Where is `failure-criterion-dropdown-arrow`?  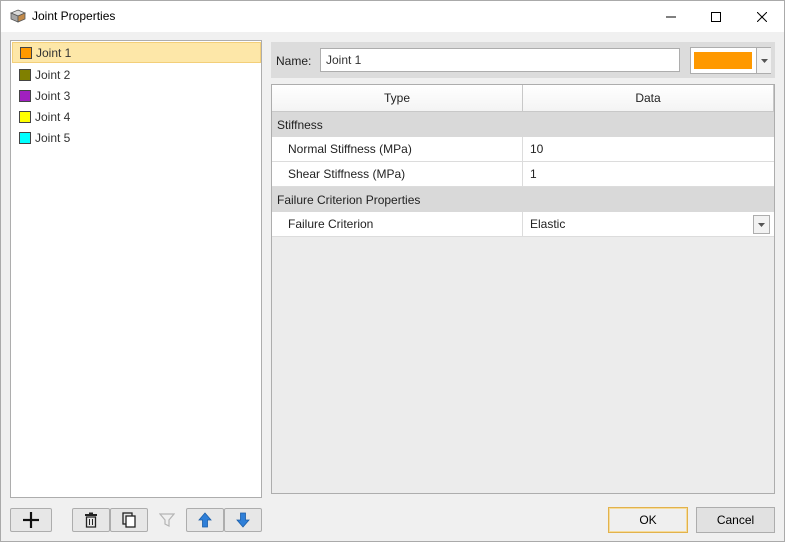 failure-criterion-dropdown-arrow is located at coordinates (761, 224).